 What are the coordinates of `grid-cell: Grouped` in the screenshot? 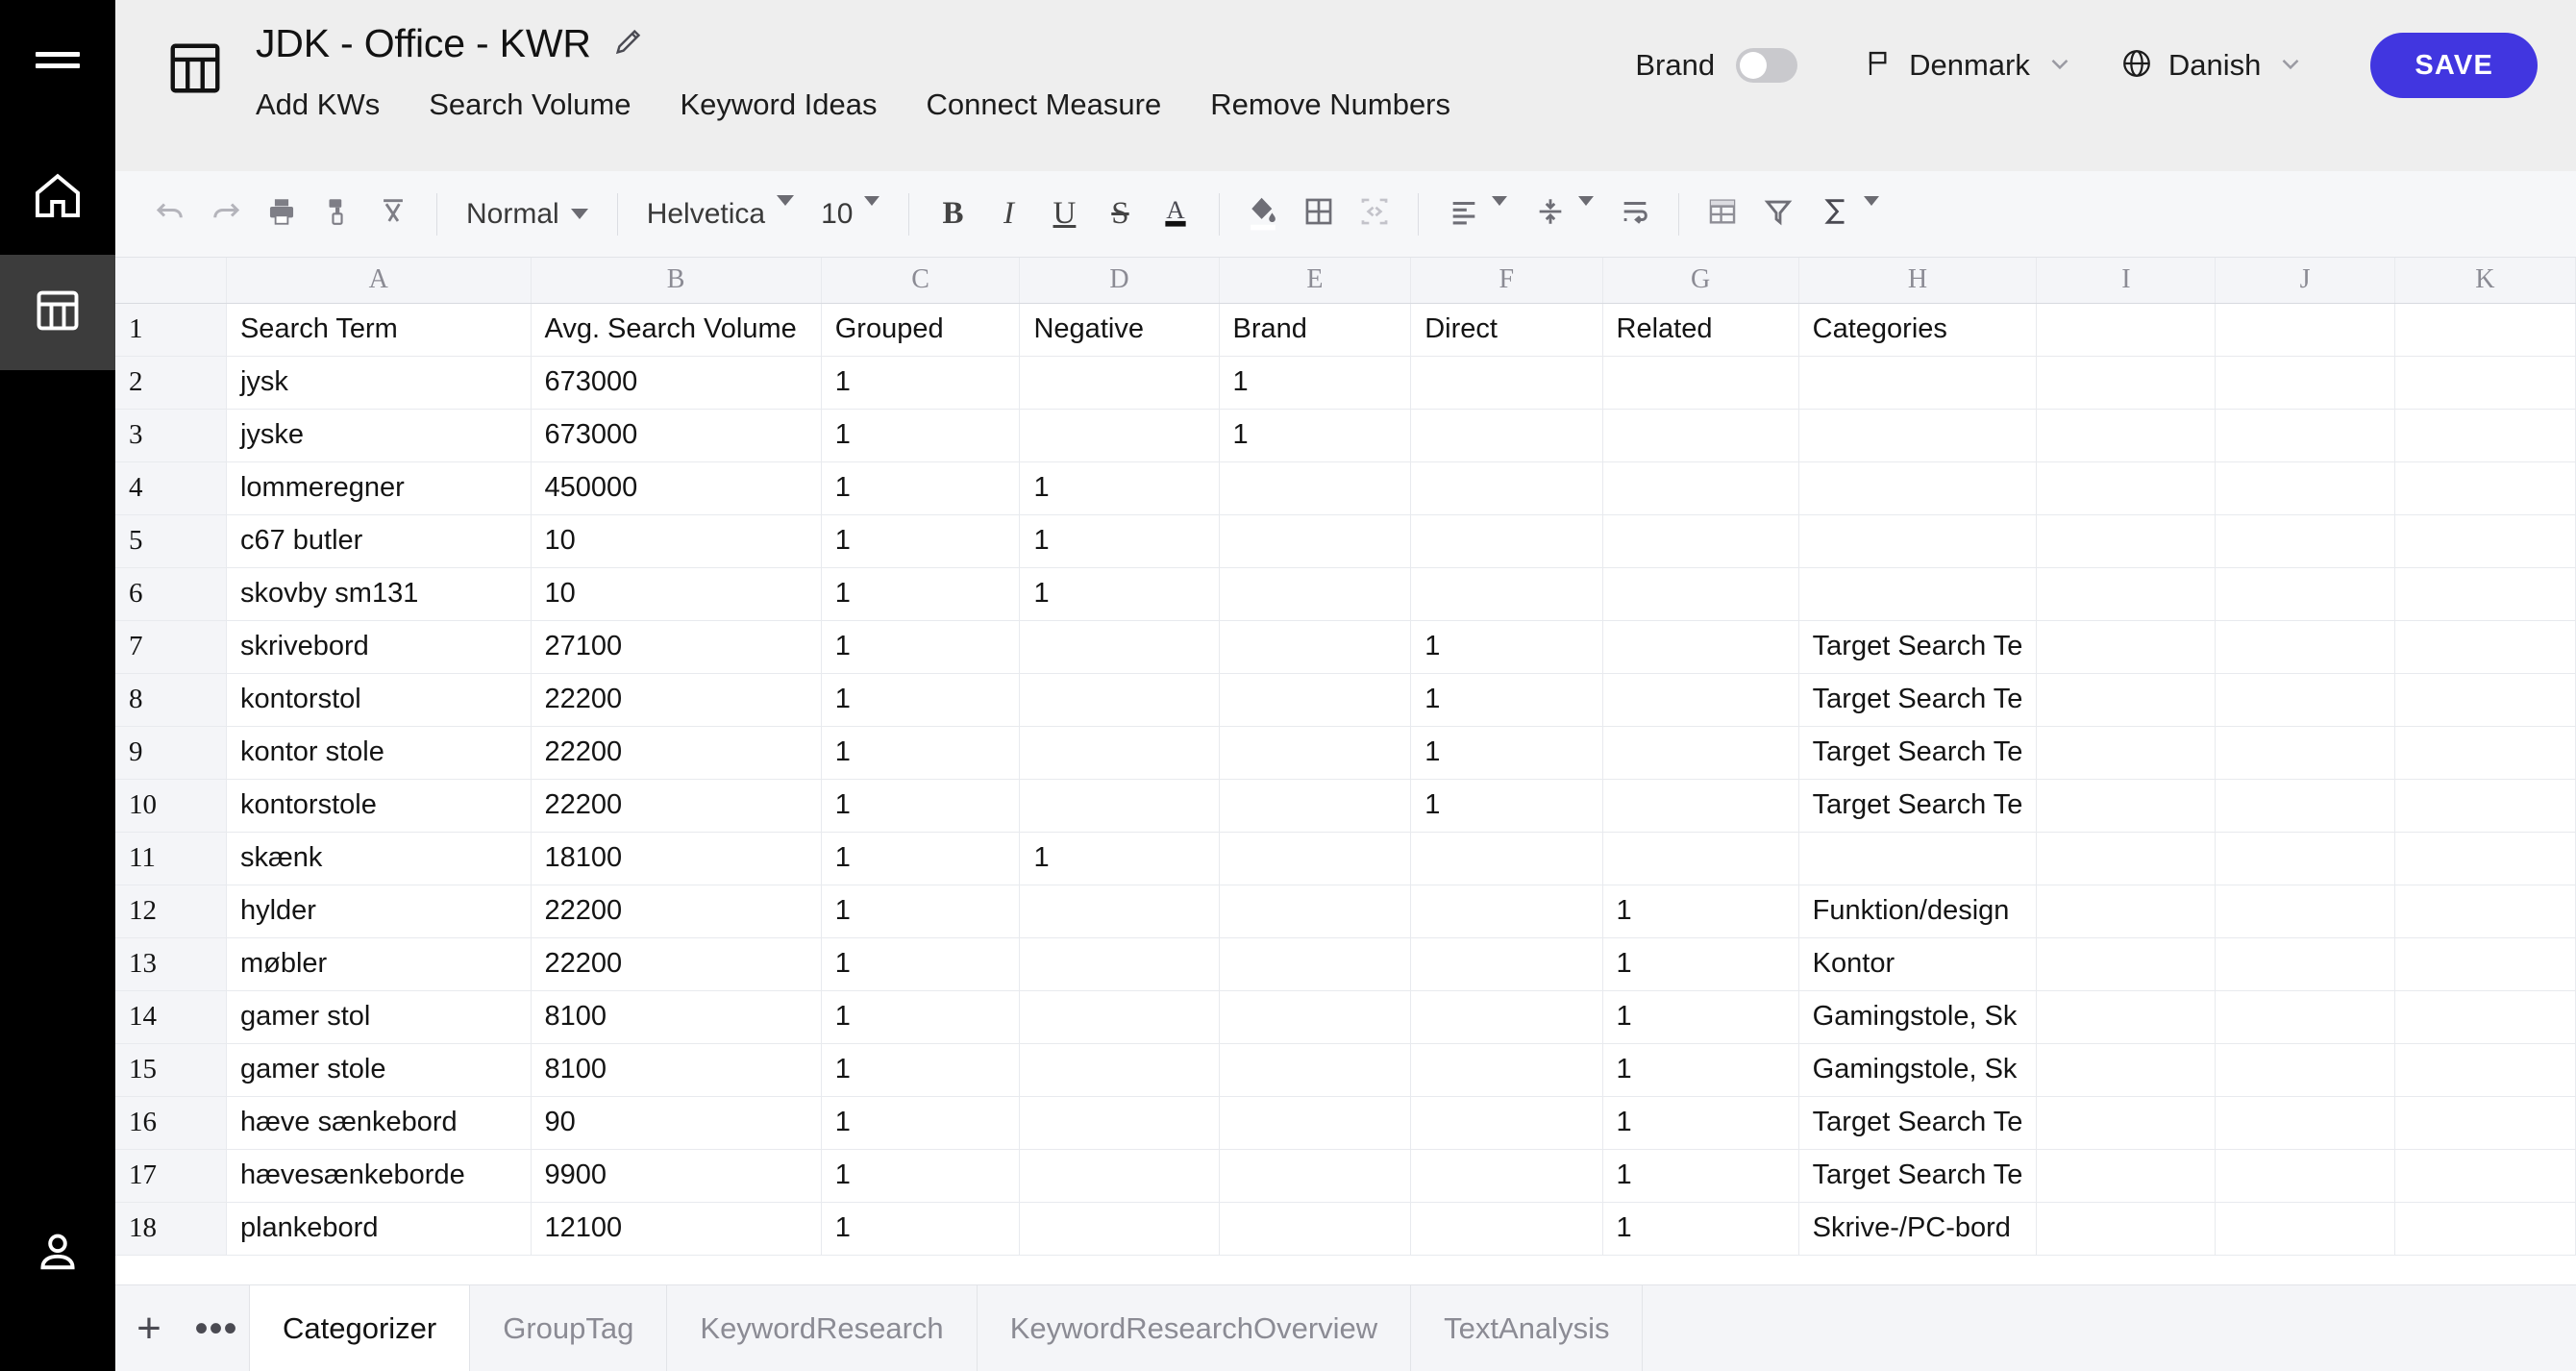 It's located at (921, 330).